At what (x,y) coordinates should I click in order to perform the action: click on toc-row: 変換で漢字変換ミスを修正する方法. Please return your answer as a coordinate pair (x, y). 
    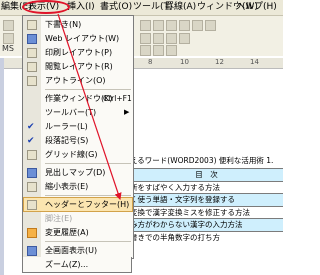
    Looking at the image, I should click on (206, 212).